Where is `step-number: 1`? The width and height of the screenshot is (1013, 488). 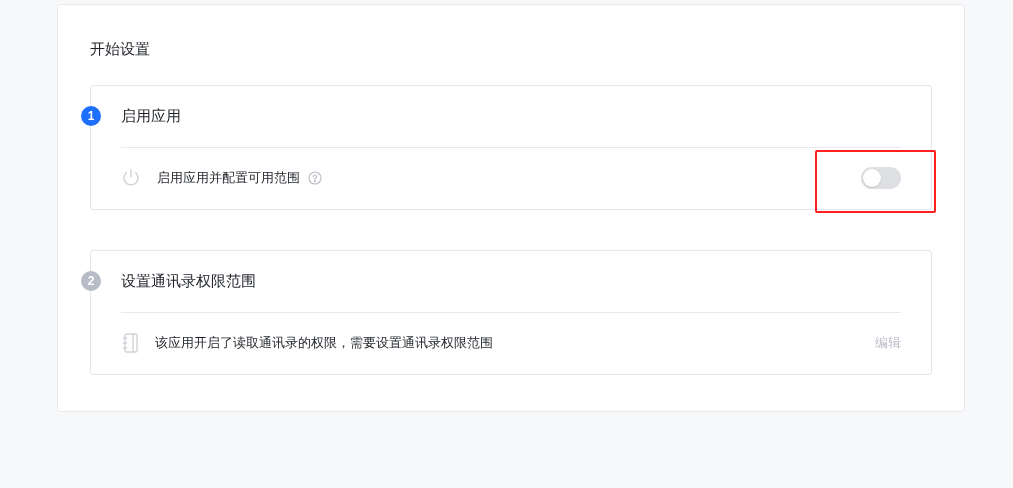 step-number: 1 is located at coordinates (91, 115).